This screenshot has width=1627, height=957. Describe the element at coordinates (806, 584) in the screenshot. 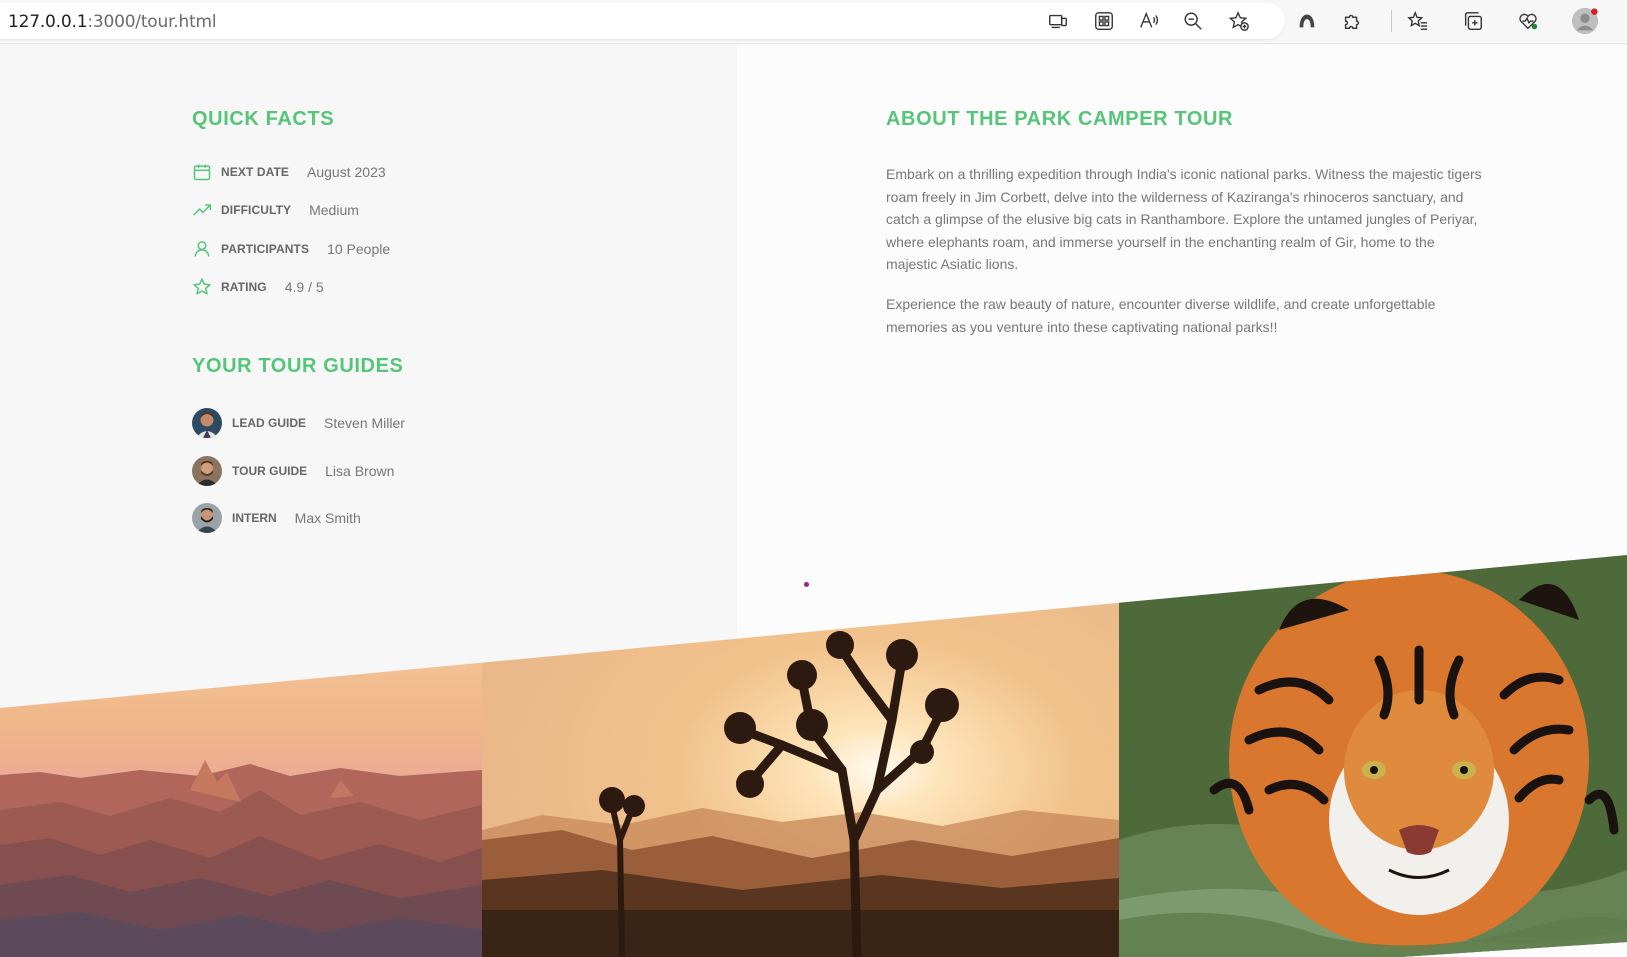

I see `cursor-dot` at that location.